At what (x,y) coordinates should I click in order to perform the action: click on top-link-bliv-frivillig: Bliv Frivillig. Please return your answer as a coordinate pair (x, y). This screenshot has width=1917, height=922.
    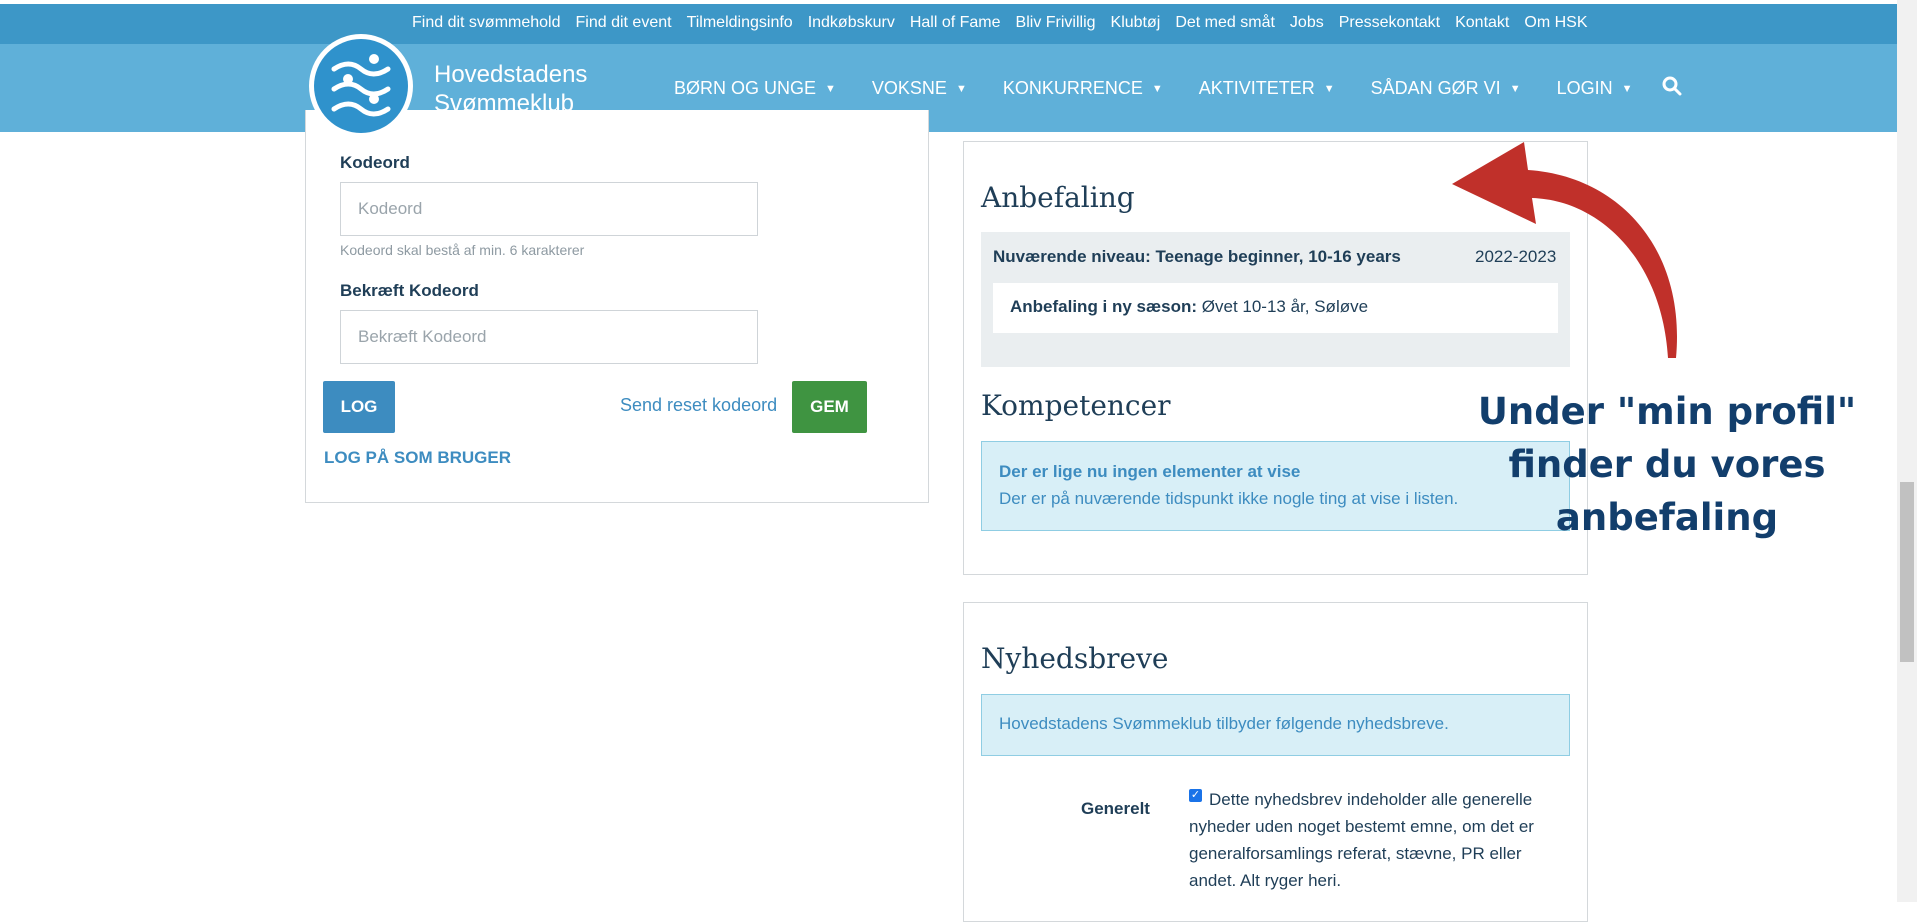
    Looking at the image, I should click on (1056, 23).